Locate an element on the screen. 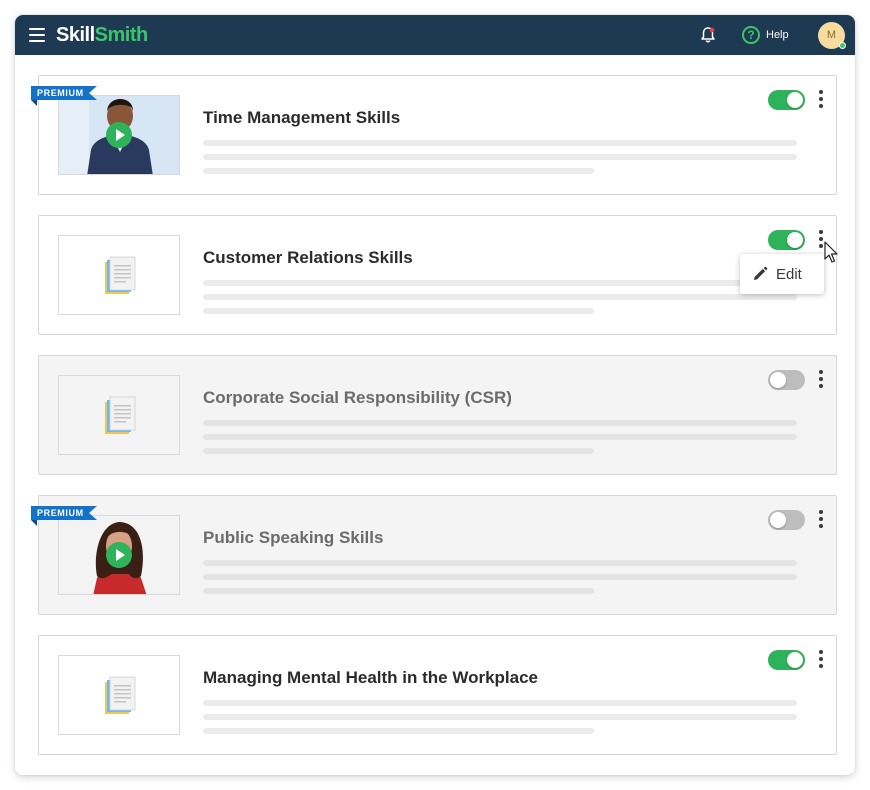 The image size is (870, 790). edit-label: Edit is located at coordinates (789, 274).